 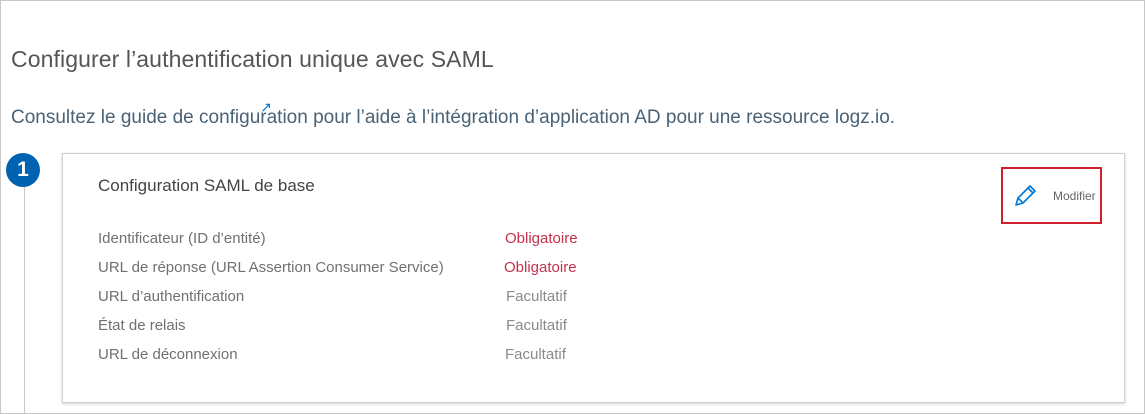 I want to click on edit-label: Modifier, so click(x=1074, y=196).